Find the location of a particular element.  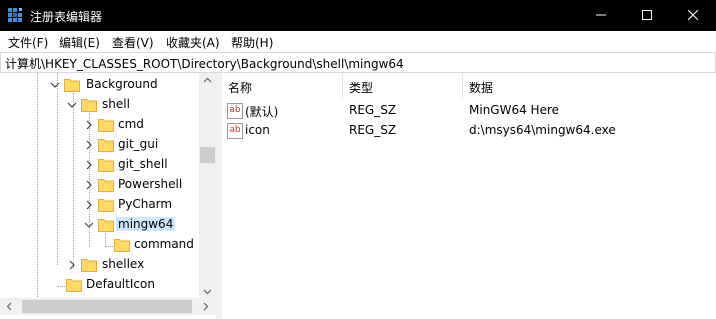

menu-view: 查看(V) is located at coordinates (133, 42).